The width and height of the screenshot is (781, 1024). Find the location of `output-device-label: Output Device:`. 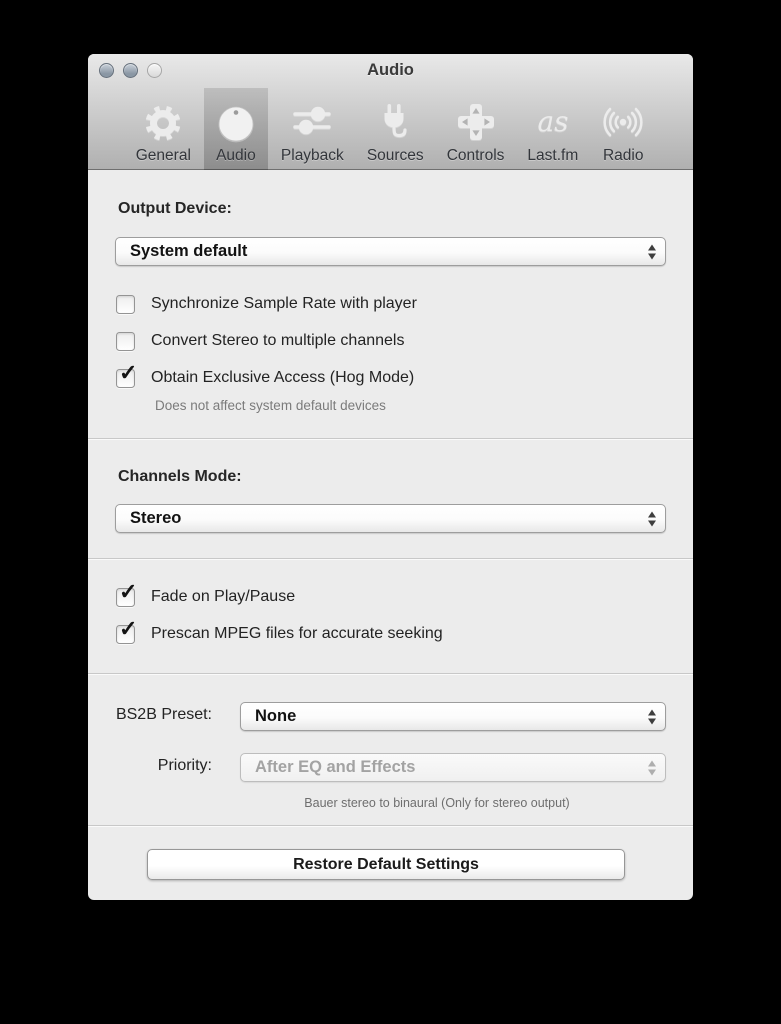

output-device-label: Output Device: is located at coordinates (175, 208).